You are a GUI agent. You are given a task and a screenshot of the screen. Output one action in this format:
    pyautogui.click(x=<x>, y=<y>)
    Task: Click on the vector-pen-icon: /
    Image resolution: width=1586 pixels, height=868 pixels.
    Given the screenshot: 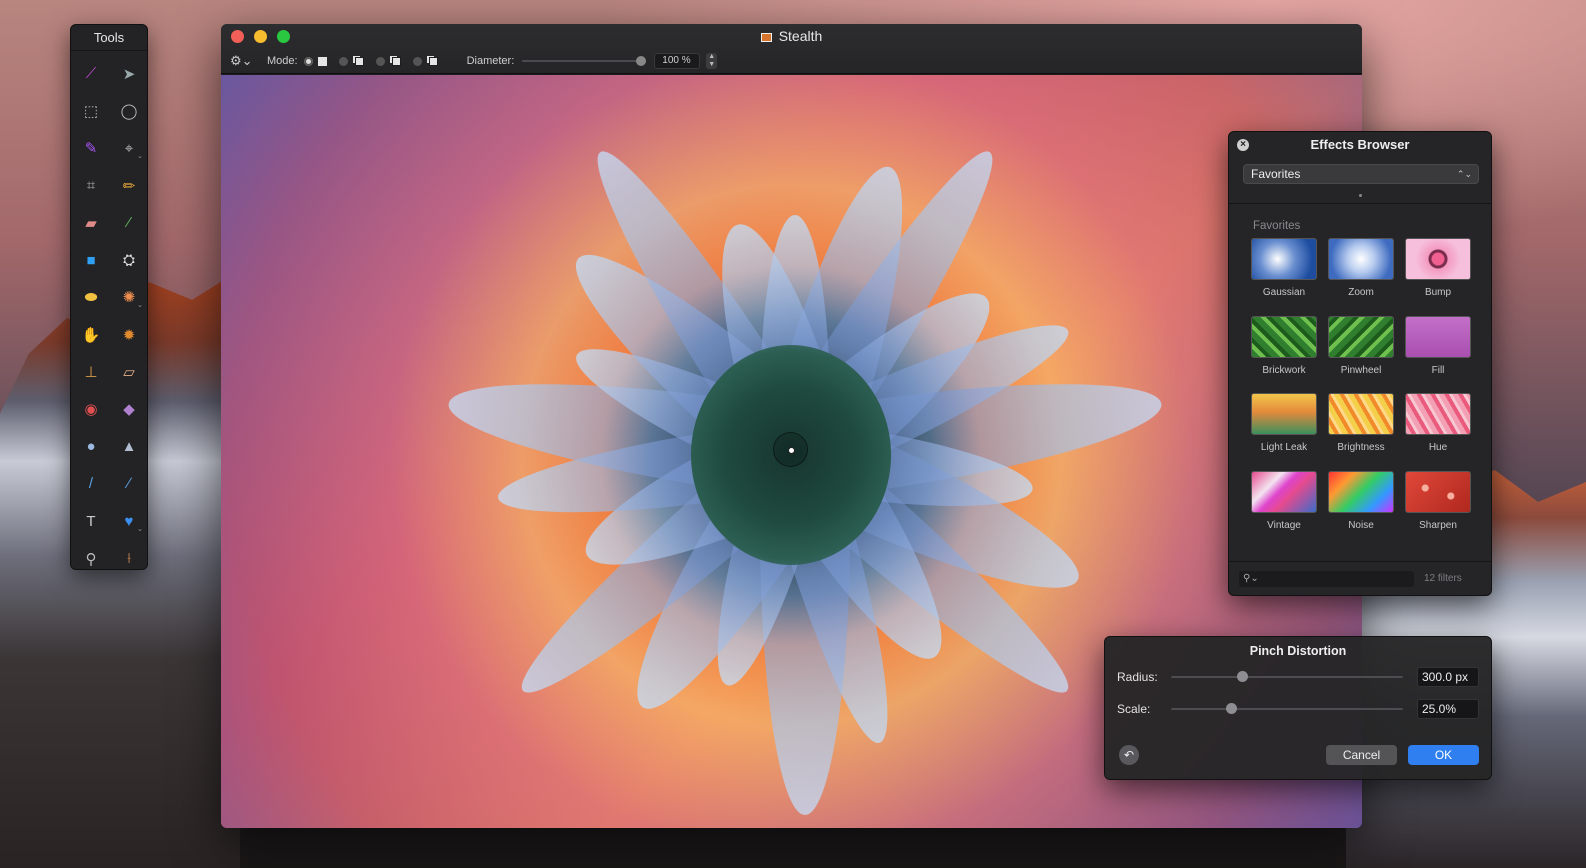 What is the action you would take?
    pyautogui.click(x=91, y=483)
    